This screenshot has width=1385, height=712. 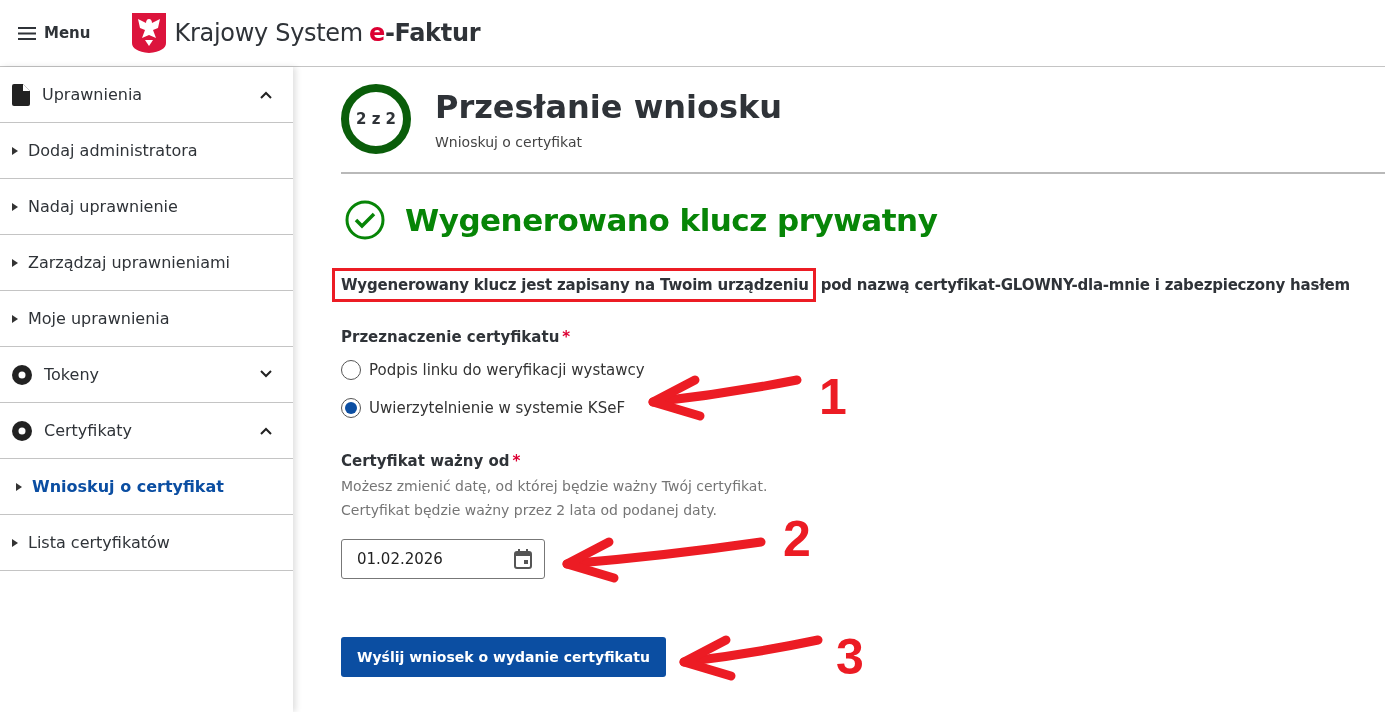 What do you see at coordinates (99, 542) in the screenshot?
I see `sidebar-item-label: Lista certyfikatów` at bounding box center [99, 542].